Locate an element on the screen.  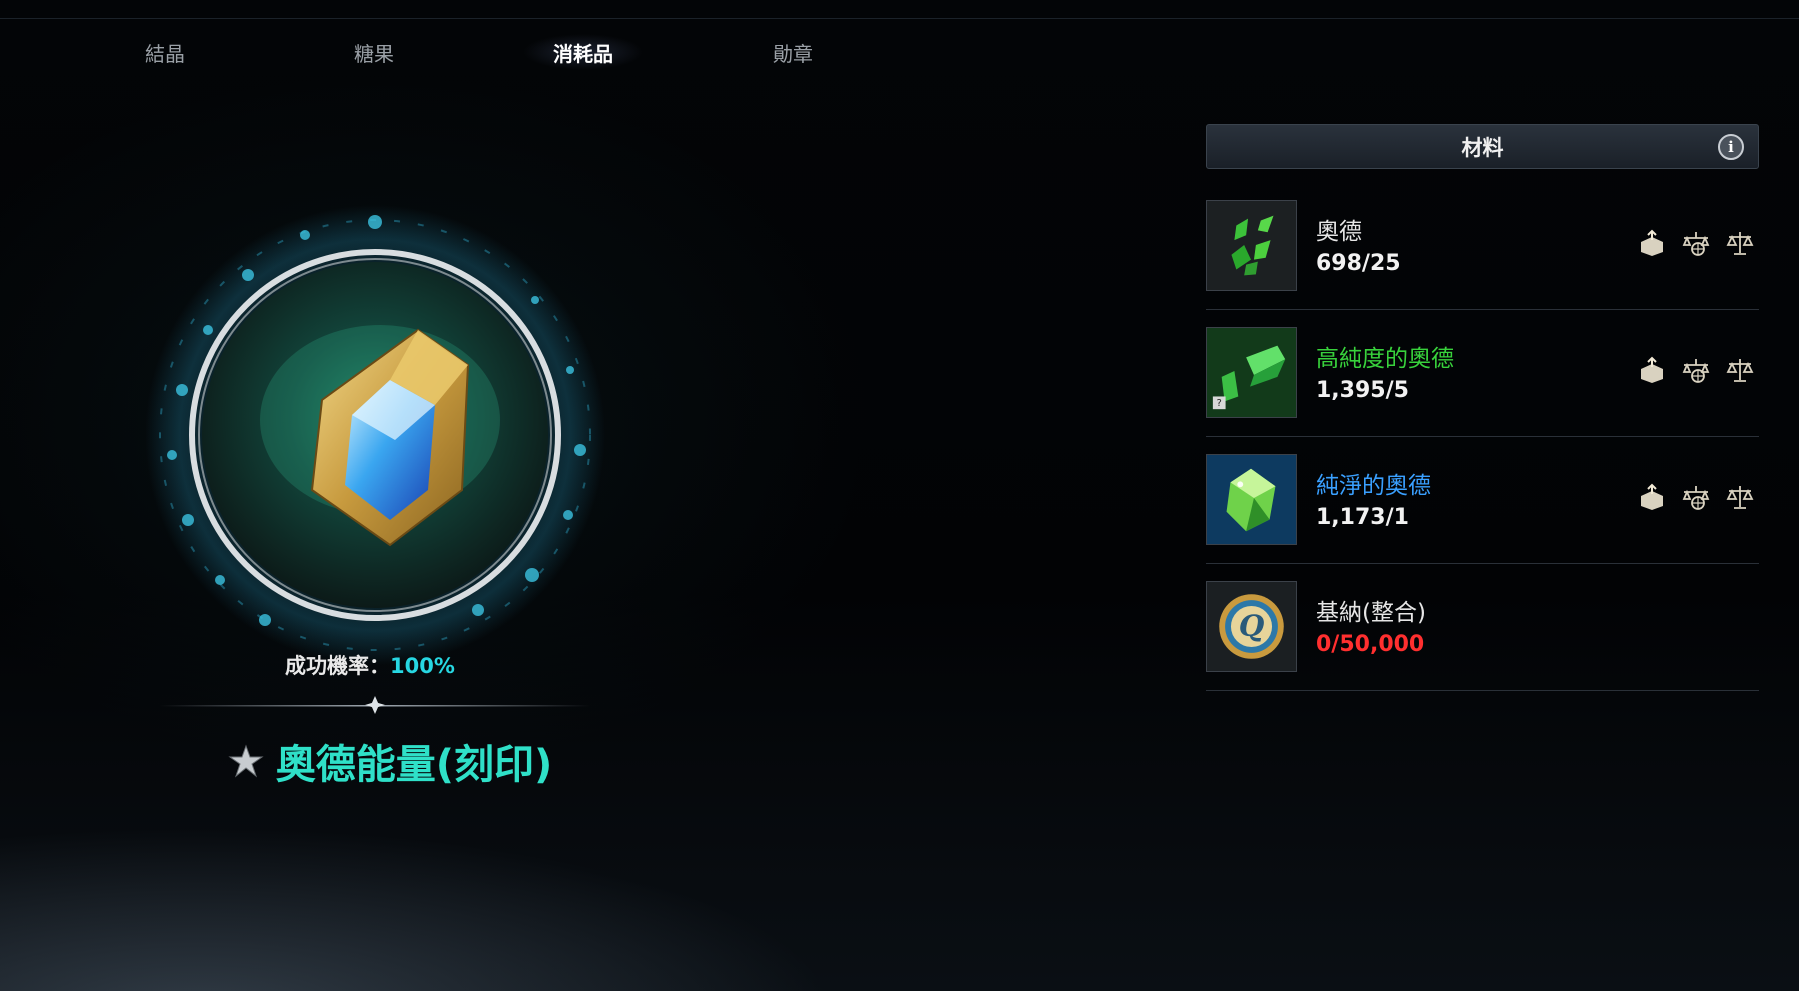
ornament-divider is located at coordinates (375, 705).